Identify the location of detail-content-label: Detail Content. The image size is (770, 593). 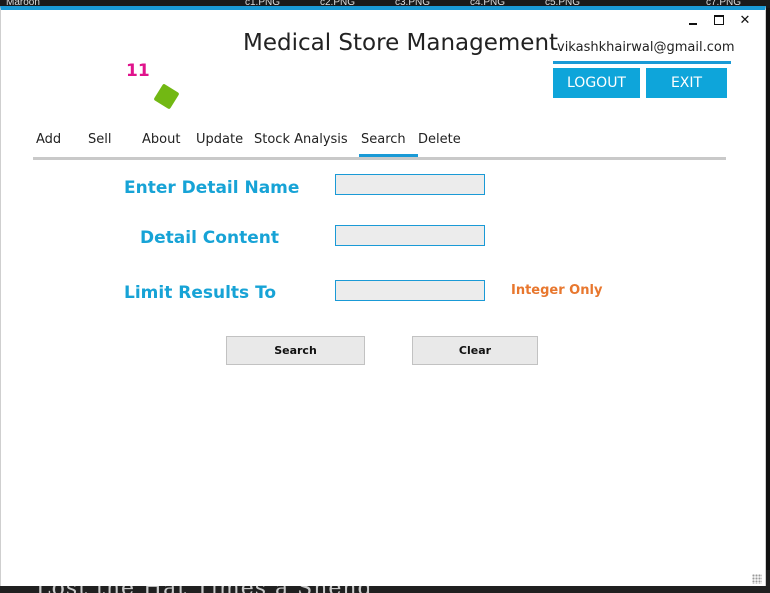
(209, 238).